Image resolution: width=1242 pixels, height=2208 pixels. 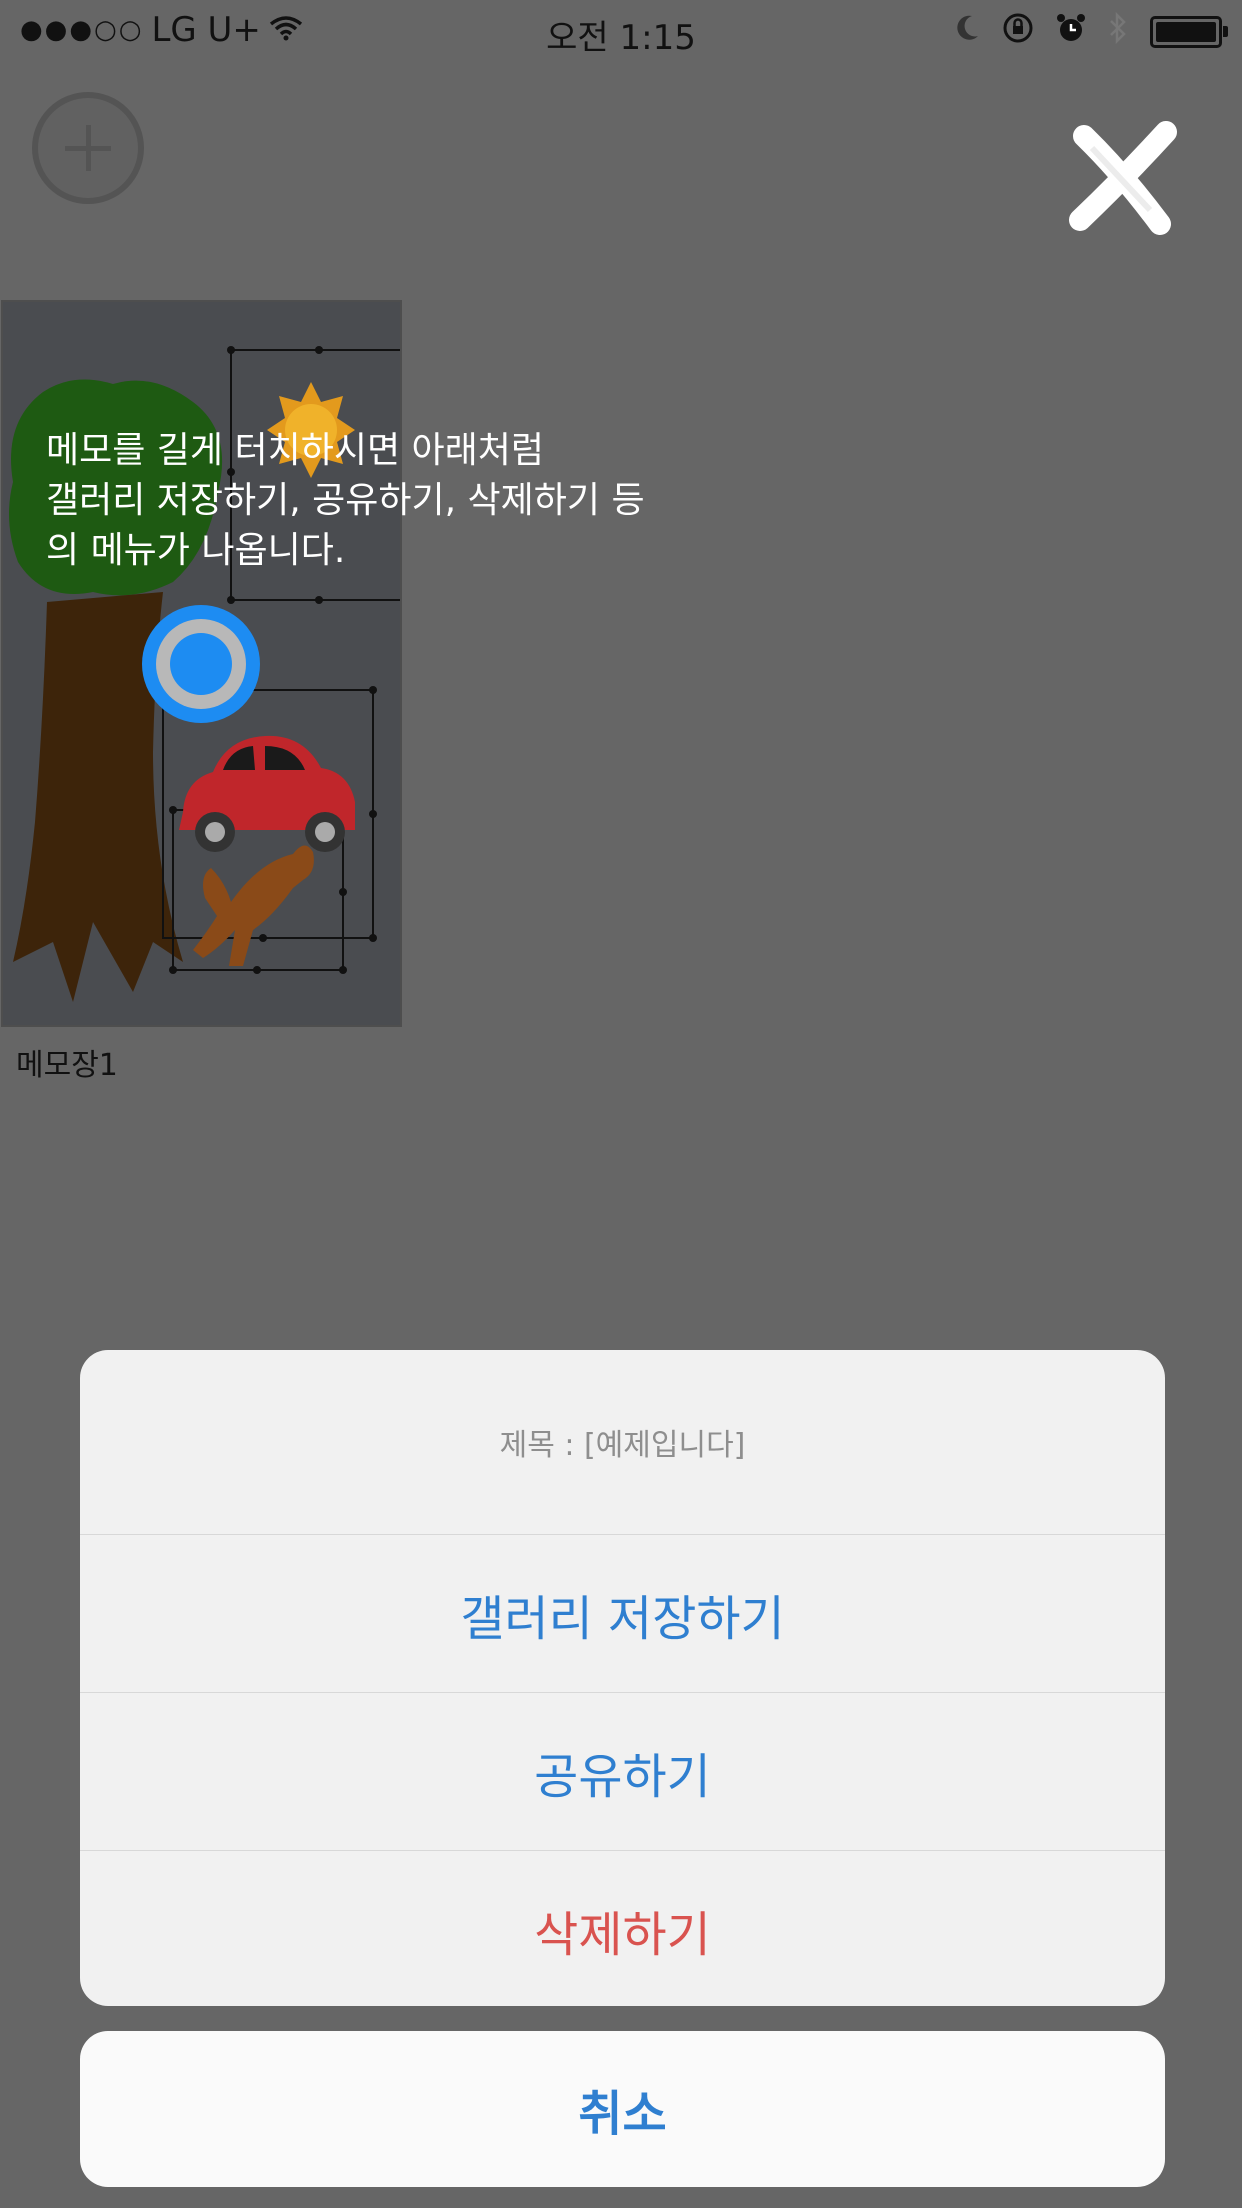 What do you see at coordinates (67, 1065) in the screenshot?
I see `memo-name-label: 메모장1` at bounding box center [67, 1065].